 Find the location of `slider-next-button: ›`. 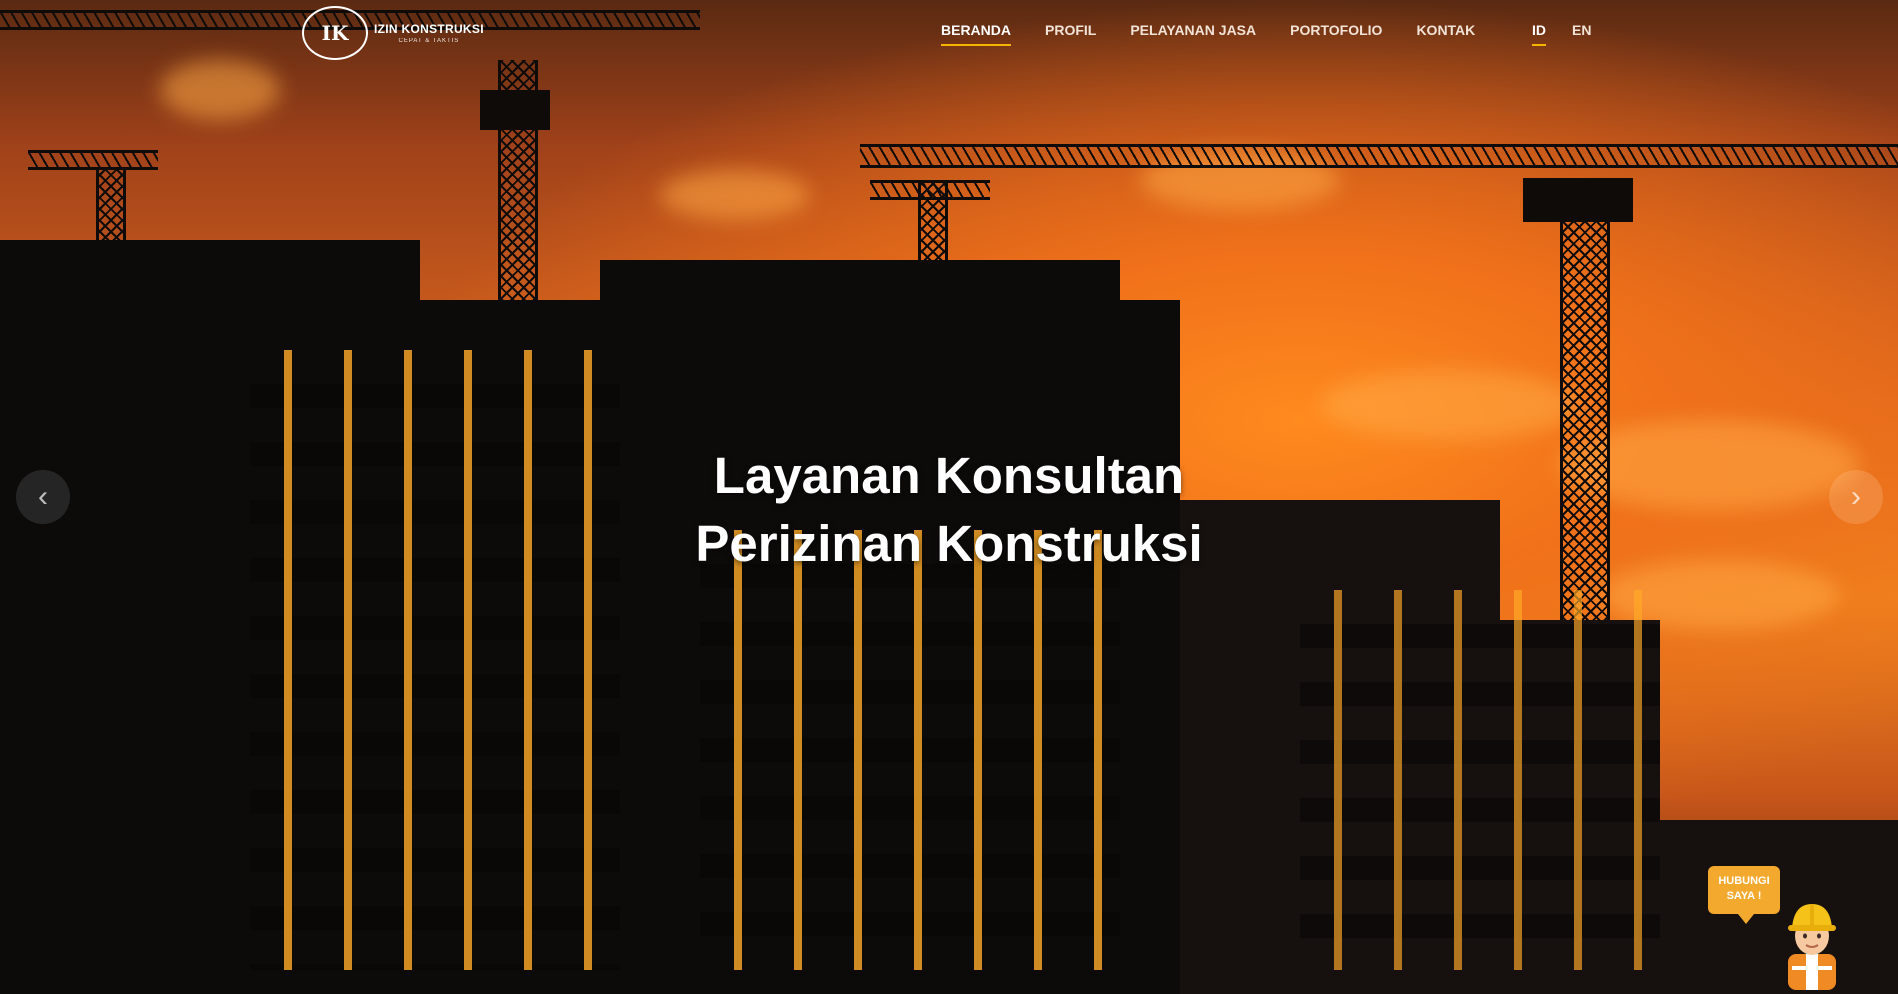

slider-next-button: › is located at coordinates (1856, 497).